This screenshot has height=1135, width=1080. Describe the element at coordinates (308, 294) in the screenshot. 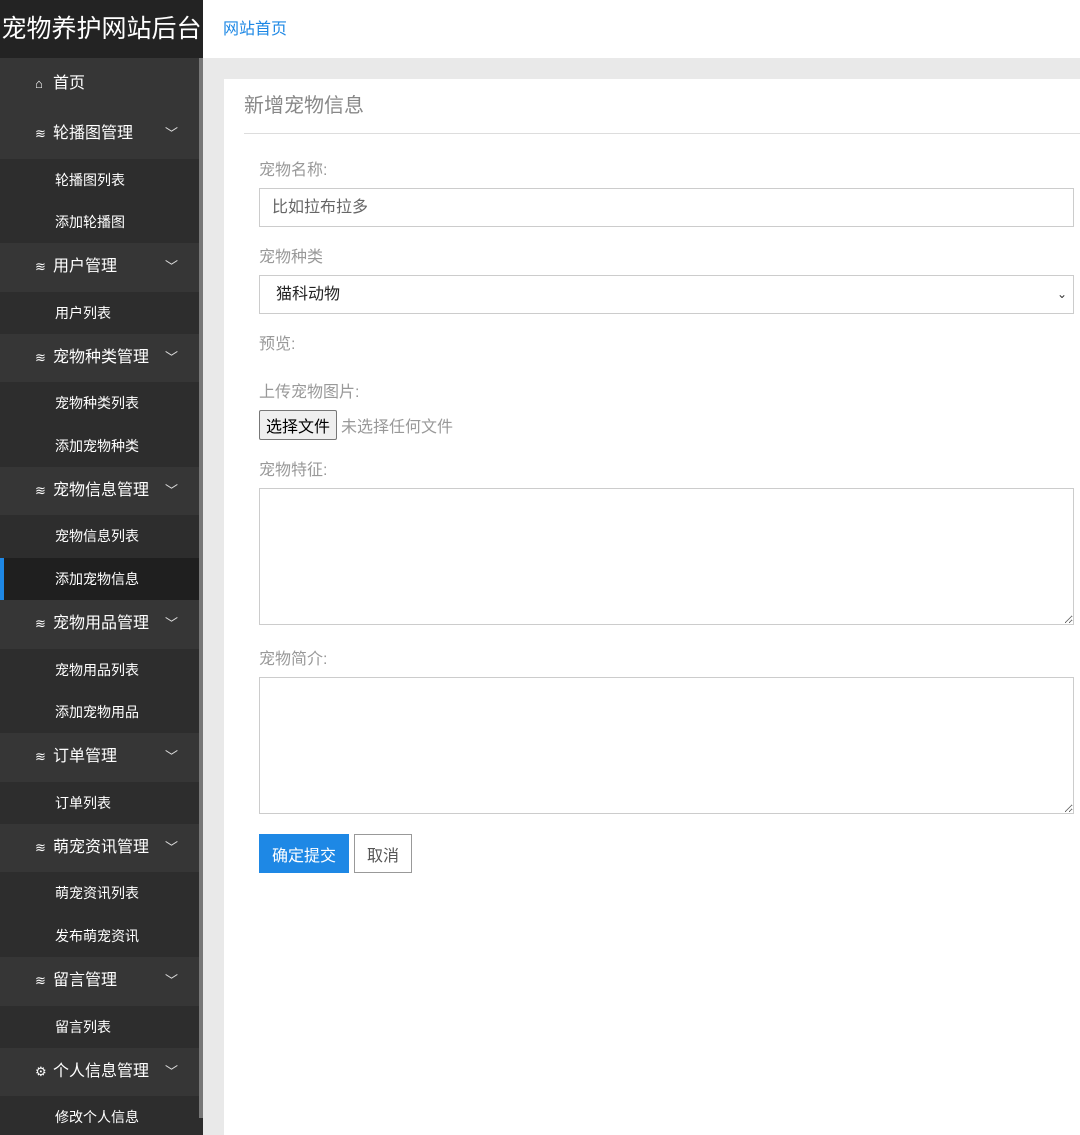

I see `pet-type-value: 猫科动物` at that location.